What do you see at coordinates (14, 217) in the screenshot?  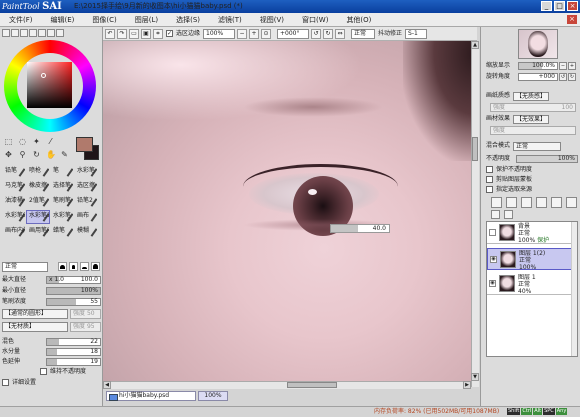 I see `brush-tool-13: 水彩笔9画` at bounding box center [14, 217].